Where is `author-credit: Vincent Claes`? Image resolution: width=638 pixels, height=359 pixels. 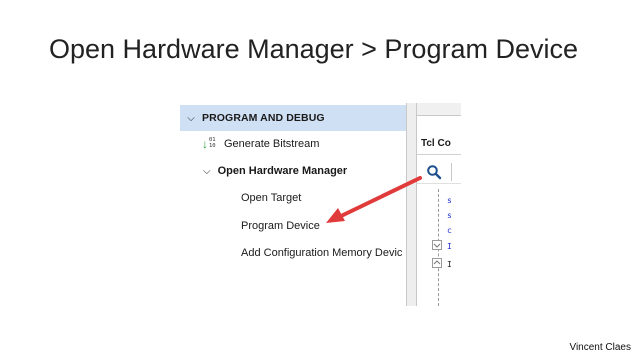 author-credit: Vincent Claes is located at coordinates (600, 347).